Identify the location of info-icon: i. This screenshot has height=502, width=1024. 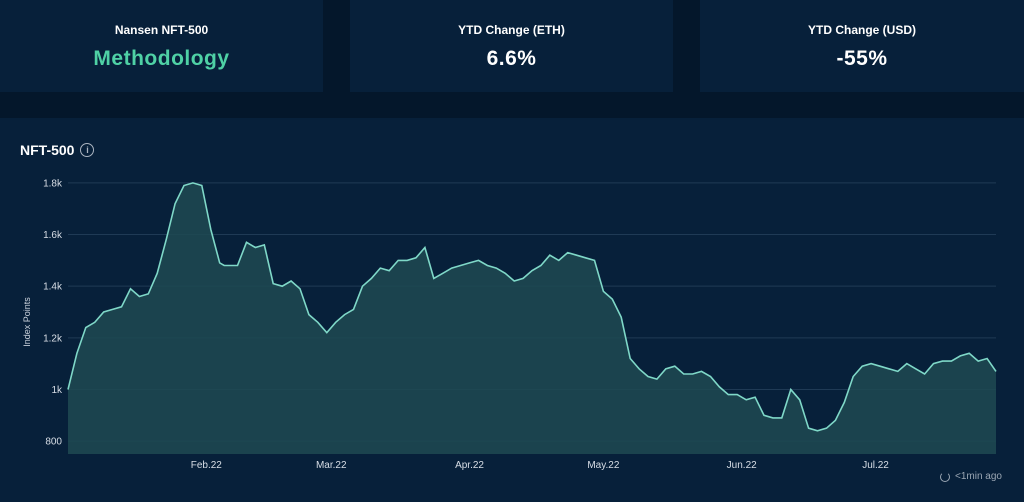
(87, 150).